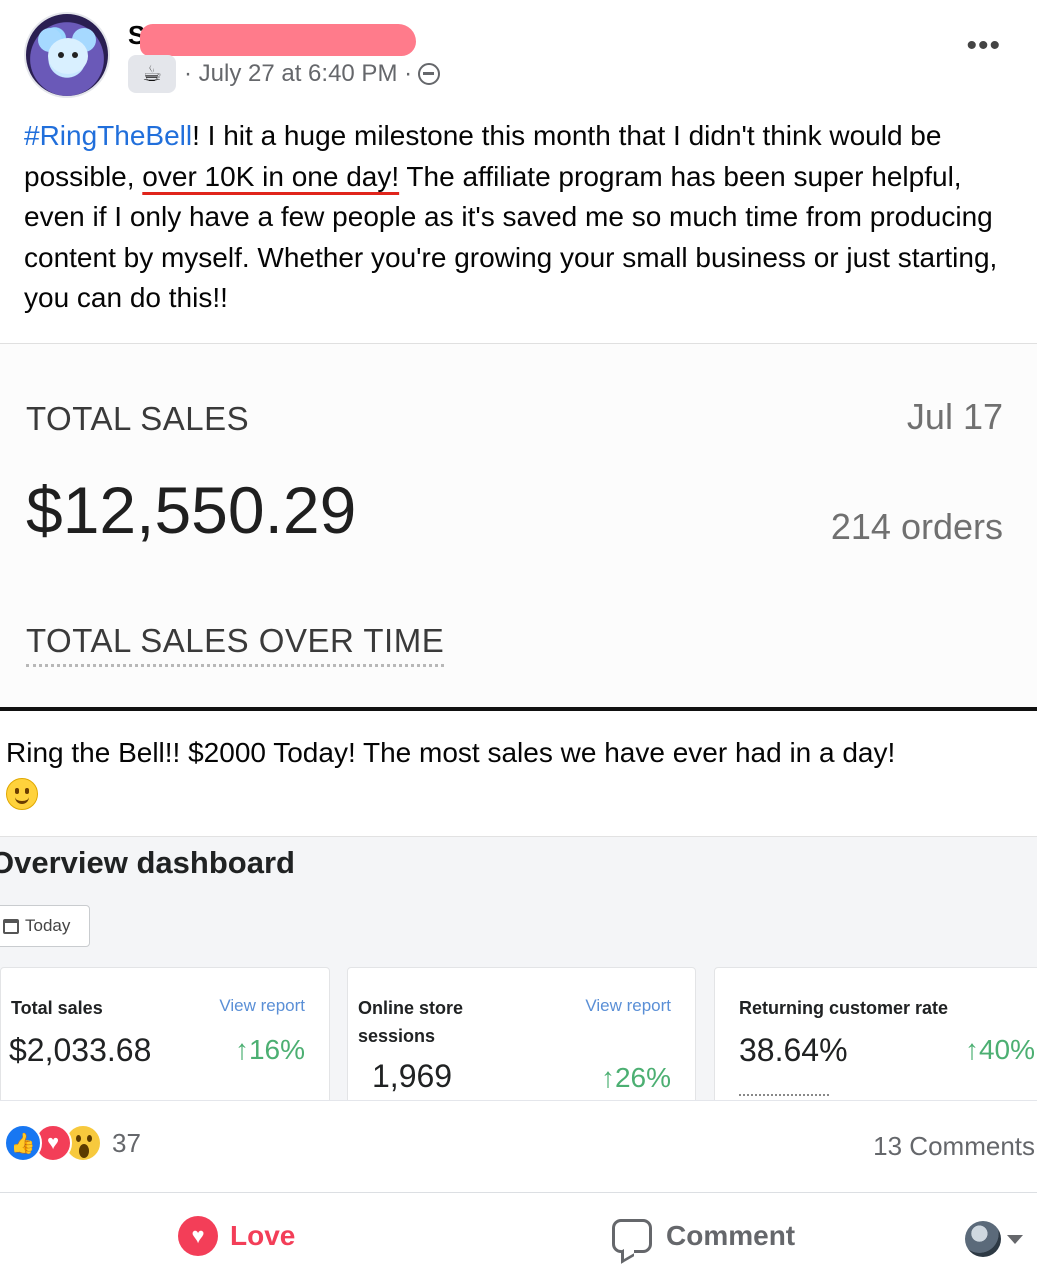 This screenshot has height=1278, width=1037. What do you see at coordinates (983, 46) in the screenshot?
I see `more-options-icon: •••` at bounding box center [983, 46].